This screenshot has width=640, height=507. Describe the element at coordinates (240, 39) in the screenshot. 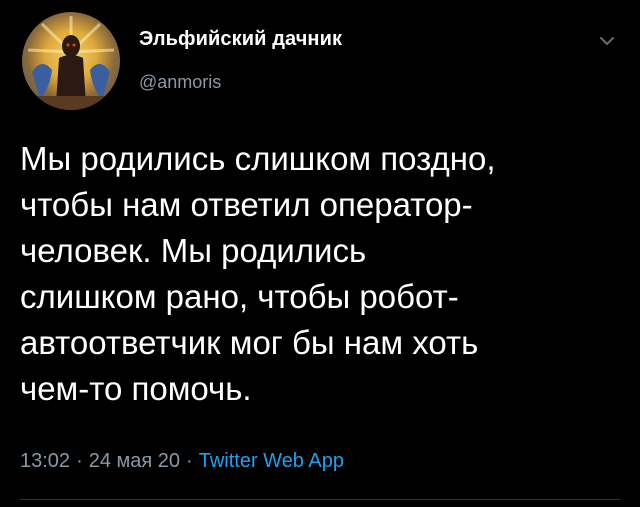

I see `author-display-name: Эльфийский дачник` at that location.